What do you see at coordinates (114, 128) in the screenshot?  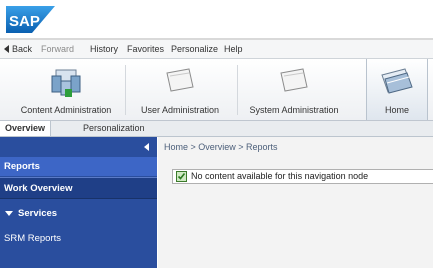 I see `tab-personalization: Personalization` at bounding box center [114, 128].